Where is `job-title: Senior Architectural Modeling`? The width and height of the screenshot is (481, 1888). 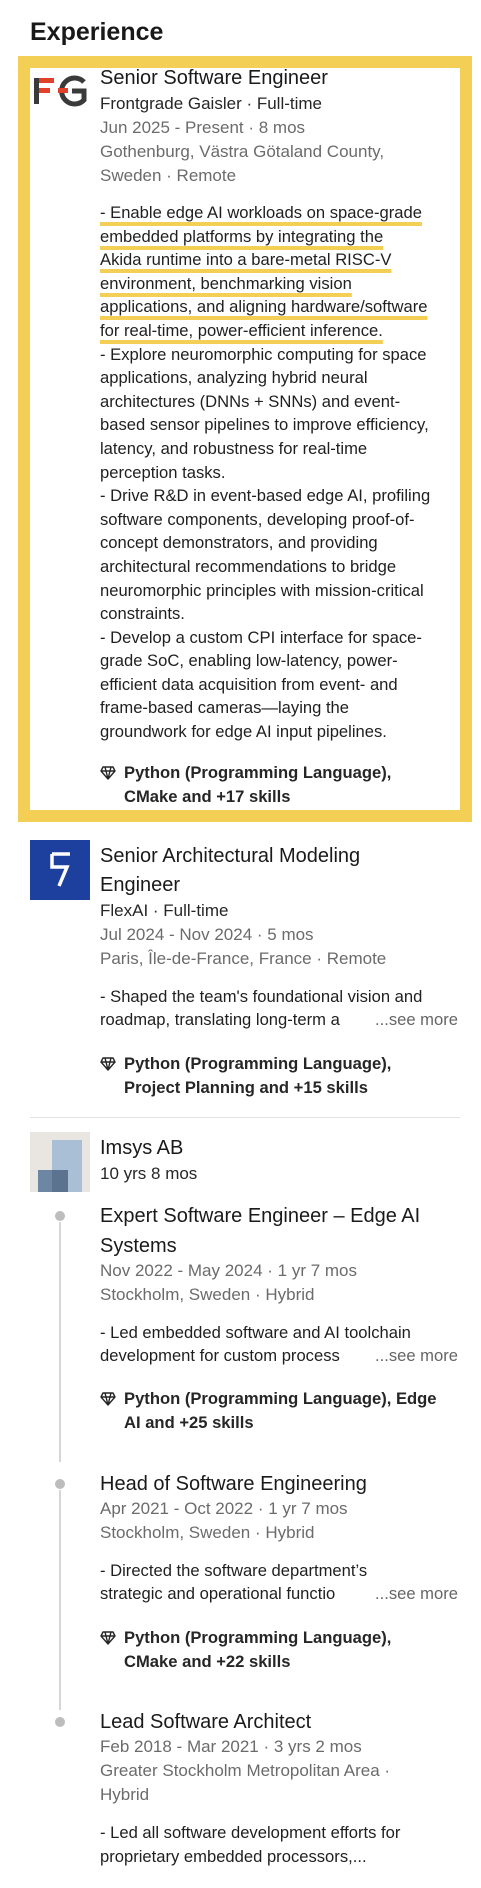 job-title: Senior Architectural Modeling is located at coordinates (230, 856).